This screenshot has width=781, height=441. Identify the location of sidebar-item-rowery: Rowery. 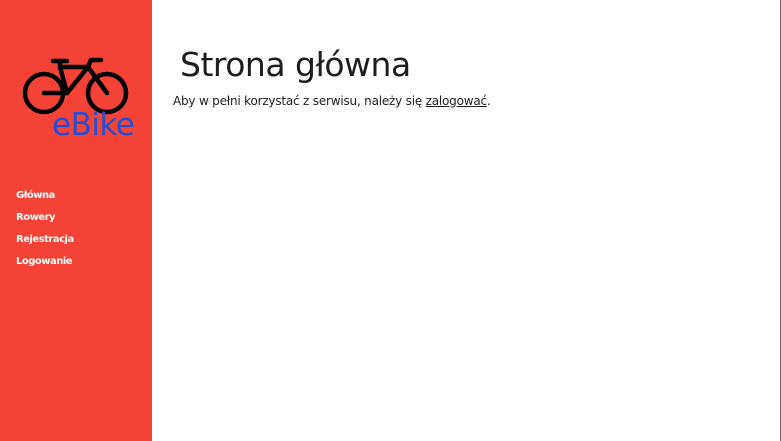
(45, 216).